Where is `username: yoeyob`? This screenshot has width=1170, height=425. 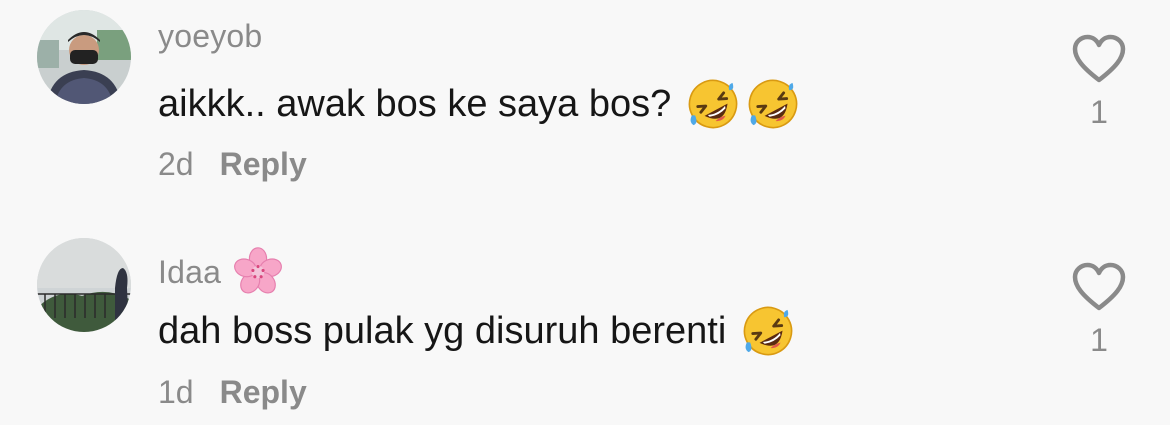
username: yoeyob is located at coordinates (210, 36).